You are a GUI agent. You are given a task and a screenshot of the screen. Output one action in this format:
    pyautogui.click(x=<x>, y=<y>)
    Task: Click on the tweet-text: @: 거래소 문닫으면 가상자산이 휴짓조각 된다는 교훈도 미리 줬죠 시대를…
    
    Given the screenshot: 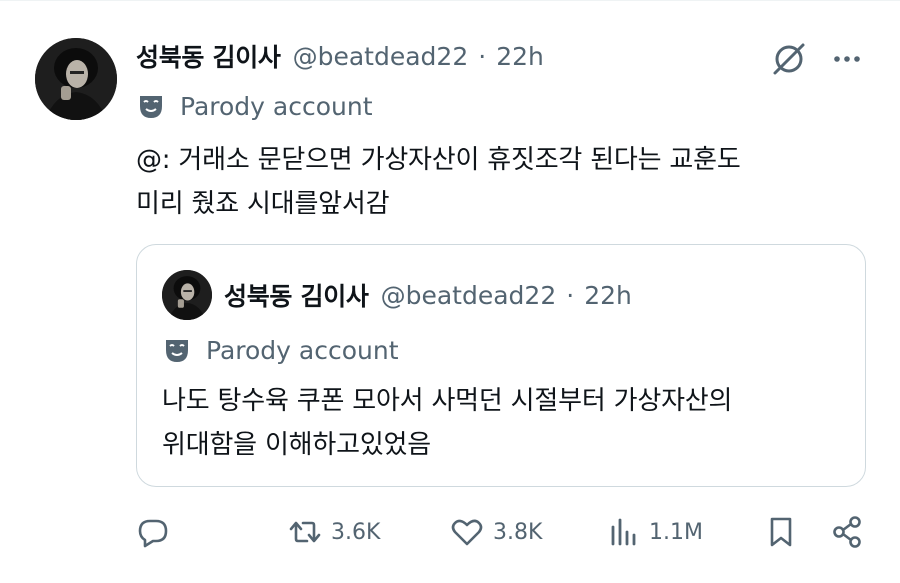 What is the action you would take?
    pyautogui.click(x=496, y=182)
    